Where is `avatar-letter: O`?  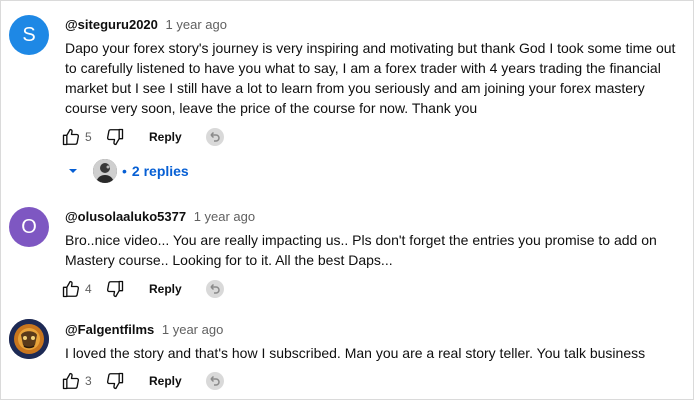
avatar-letter: O is located at coordinates (29, 226).